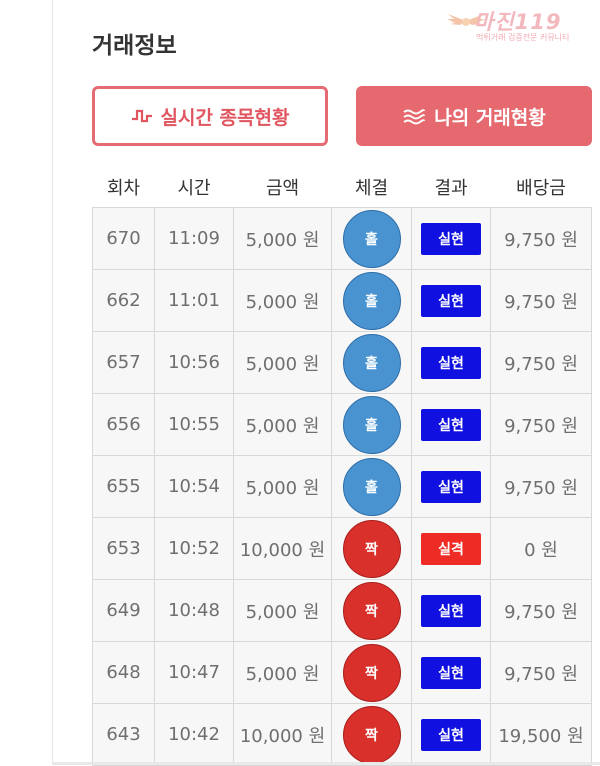  Describe the element at coordinates (194, 486) in the screenshot. I see `time-cell: 10:54` at that location.